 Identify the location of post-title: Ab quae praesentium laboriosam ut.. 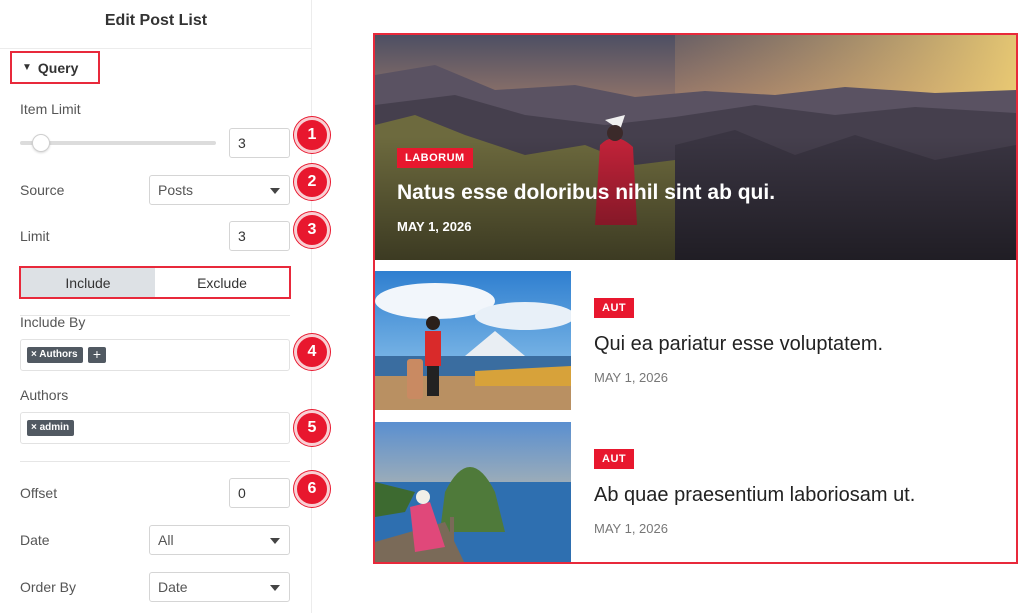
(754, 495).